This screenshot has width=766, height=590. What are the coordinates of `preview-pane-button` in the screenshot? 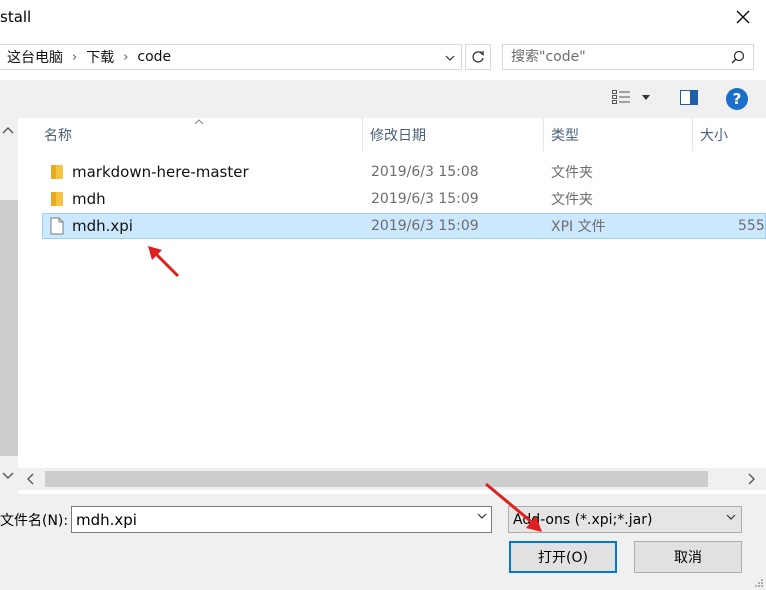 It's located at (689, 99).